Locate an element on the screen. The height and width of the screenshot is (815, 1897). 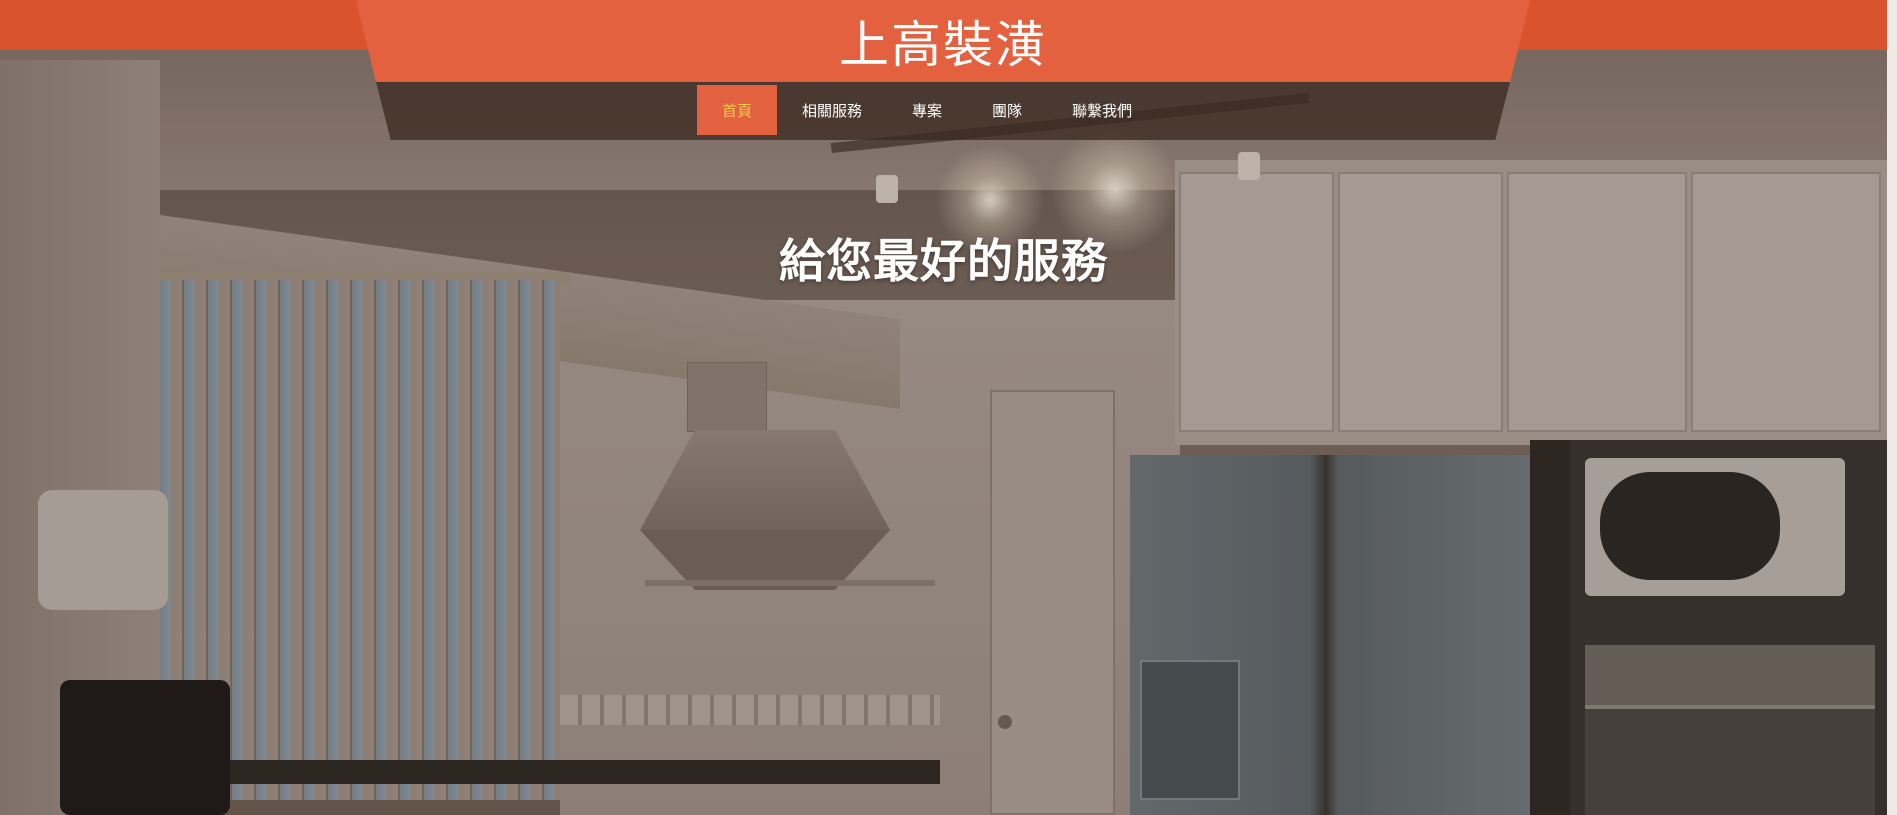
site-logo-title: 上高裝潢 is located at coordinates (943, 41).